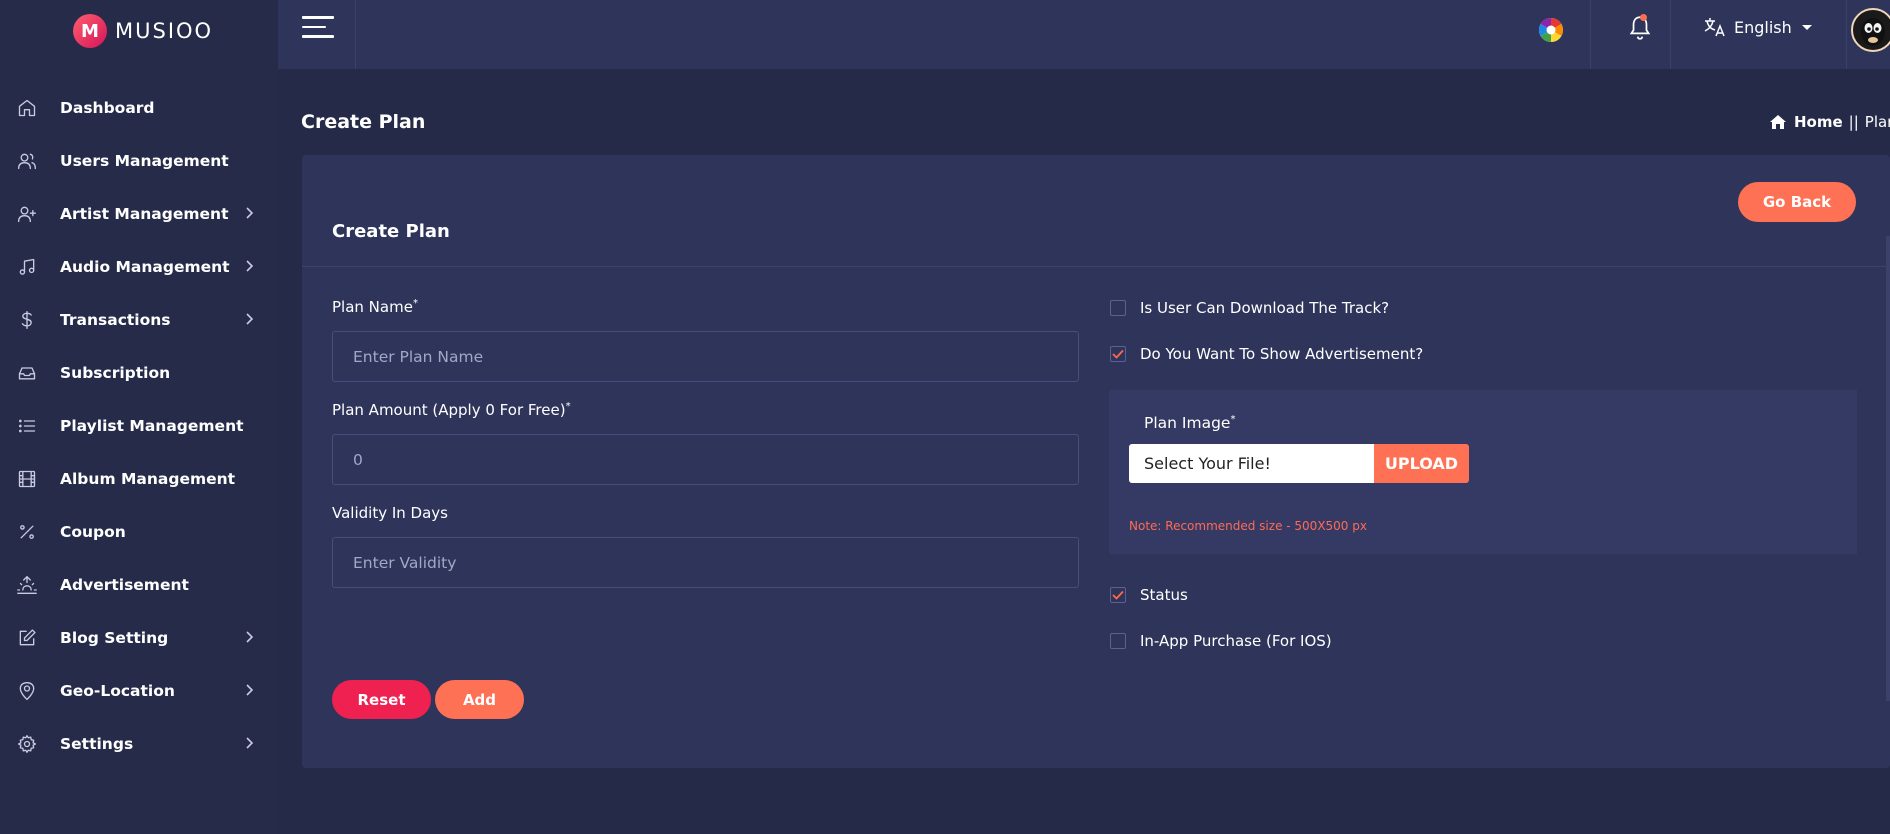 This screenshot has width=1890, height=834. What do you see at coordinates (27, 161) in the screenshot?
I see `users-icon` at bounding box center [27, 161].